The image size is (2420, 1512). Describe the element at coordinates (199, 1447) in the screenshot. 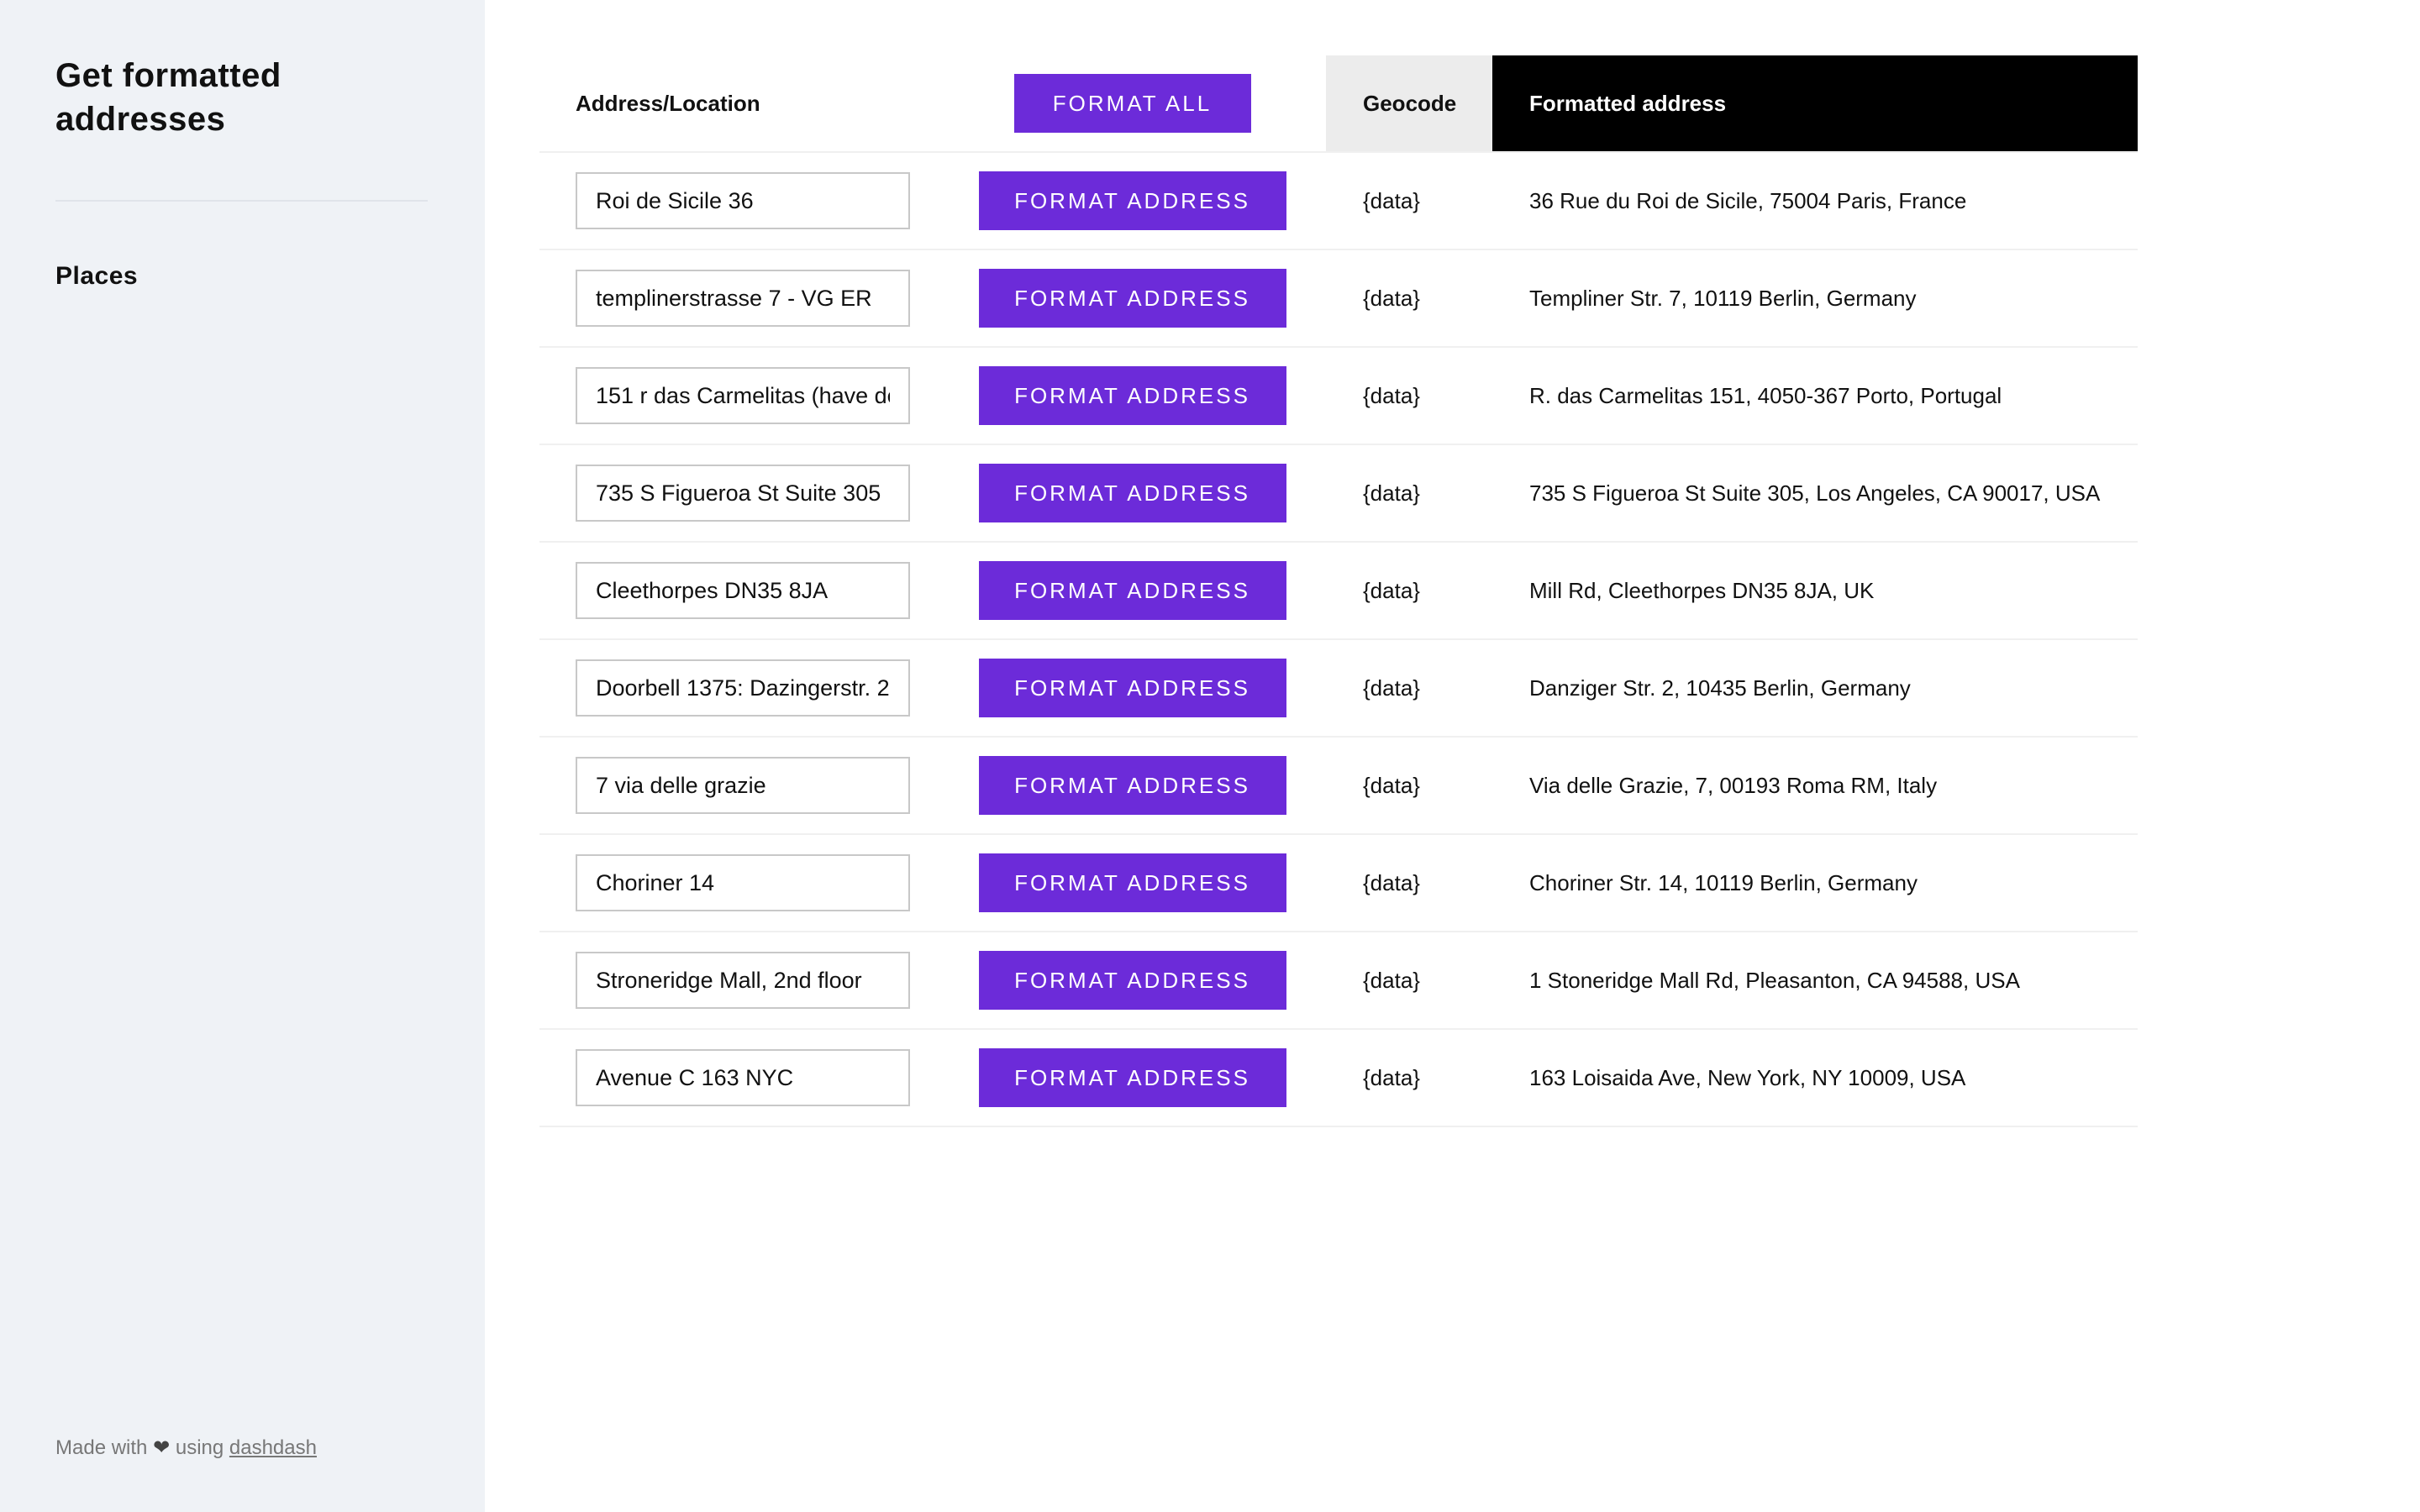

I see `footer-middle: using` at that location.